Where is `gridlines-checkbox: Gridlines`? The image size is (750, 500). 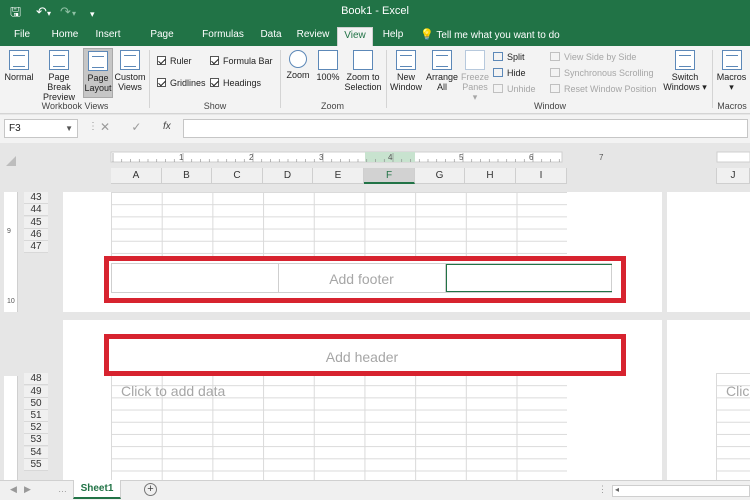 gridlines-checkbox: Gridlines is located at coordinates (181, 83).